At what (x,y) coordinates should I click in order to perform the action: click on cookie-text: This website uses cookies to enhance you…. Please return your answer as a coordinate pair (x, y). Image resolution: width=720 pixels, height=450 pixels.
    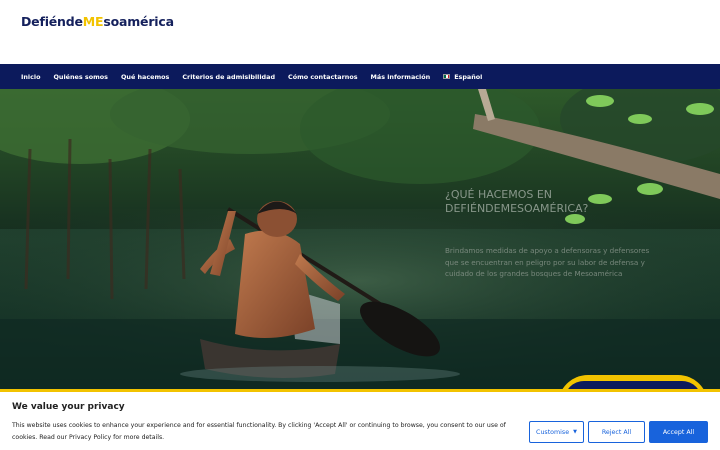
    Looking at the image, I should click on (259, 431).